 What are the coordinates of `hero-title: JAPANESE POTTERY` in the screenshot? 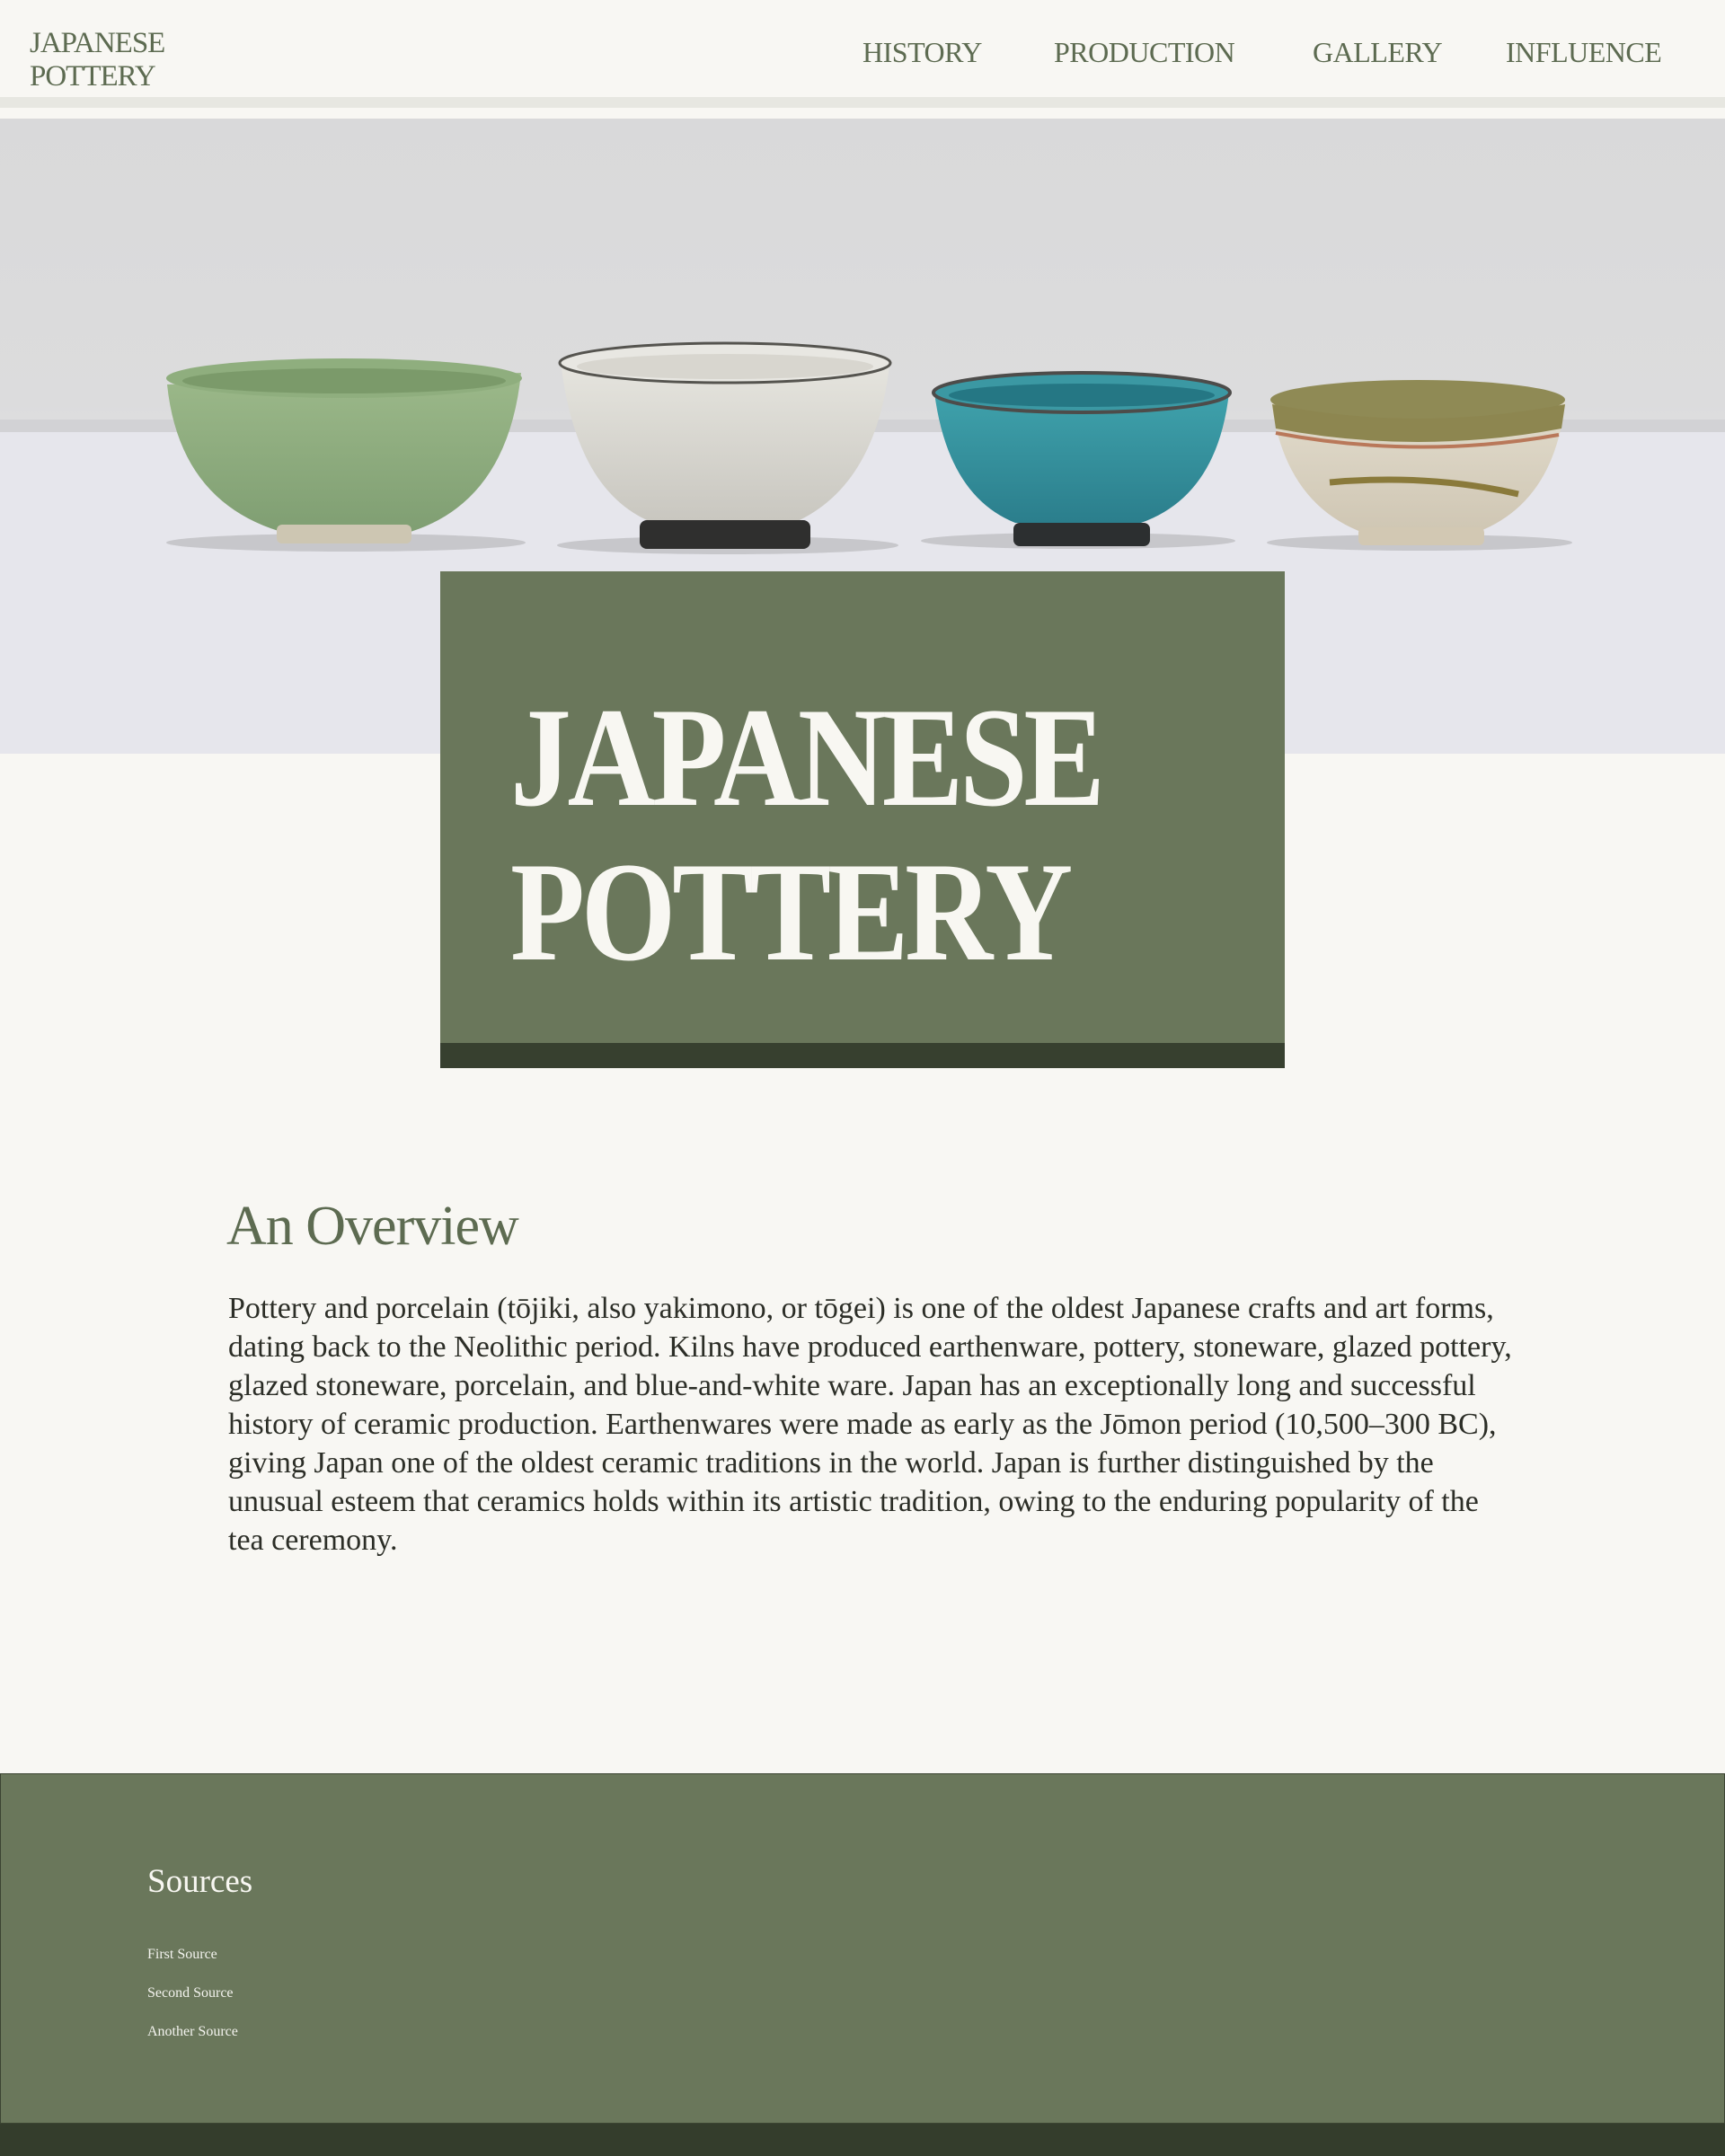 It's located at (854, 835).